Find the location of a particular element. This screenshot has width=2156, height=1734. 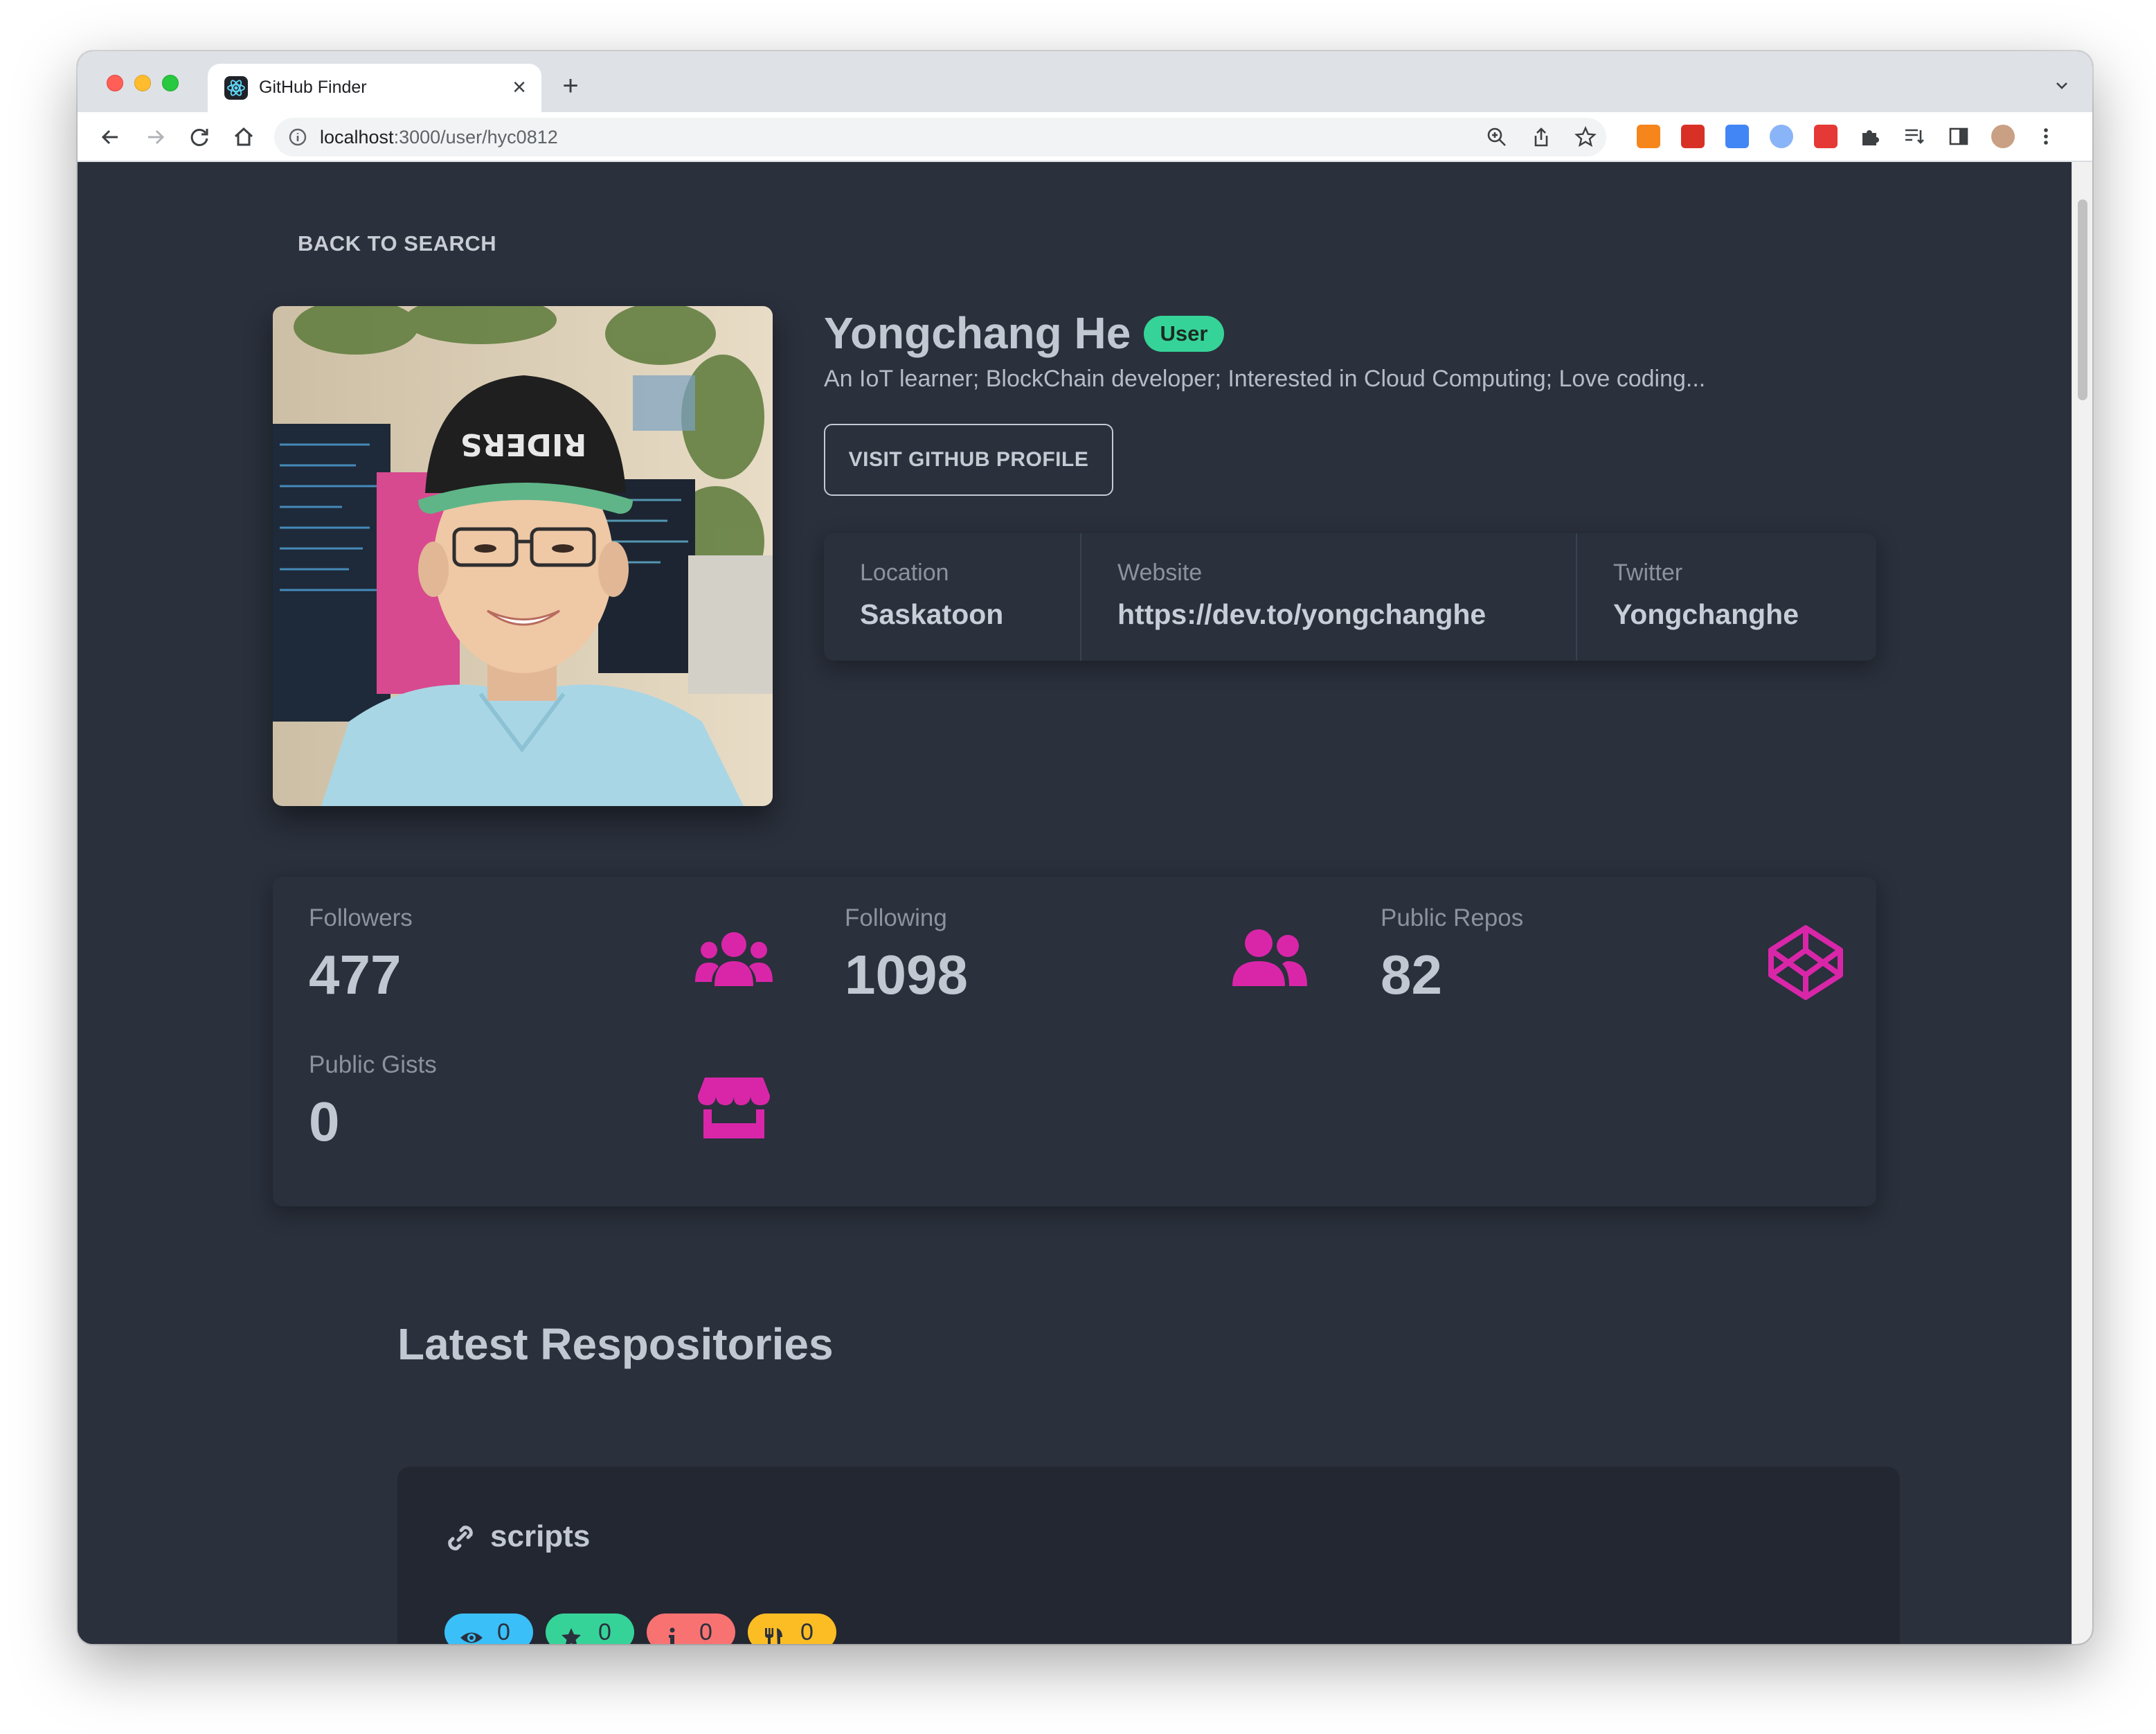

address-bar: localhost:3000/user/hyc0812 is located at coordinates (940, 138).